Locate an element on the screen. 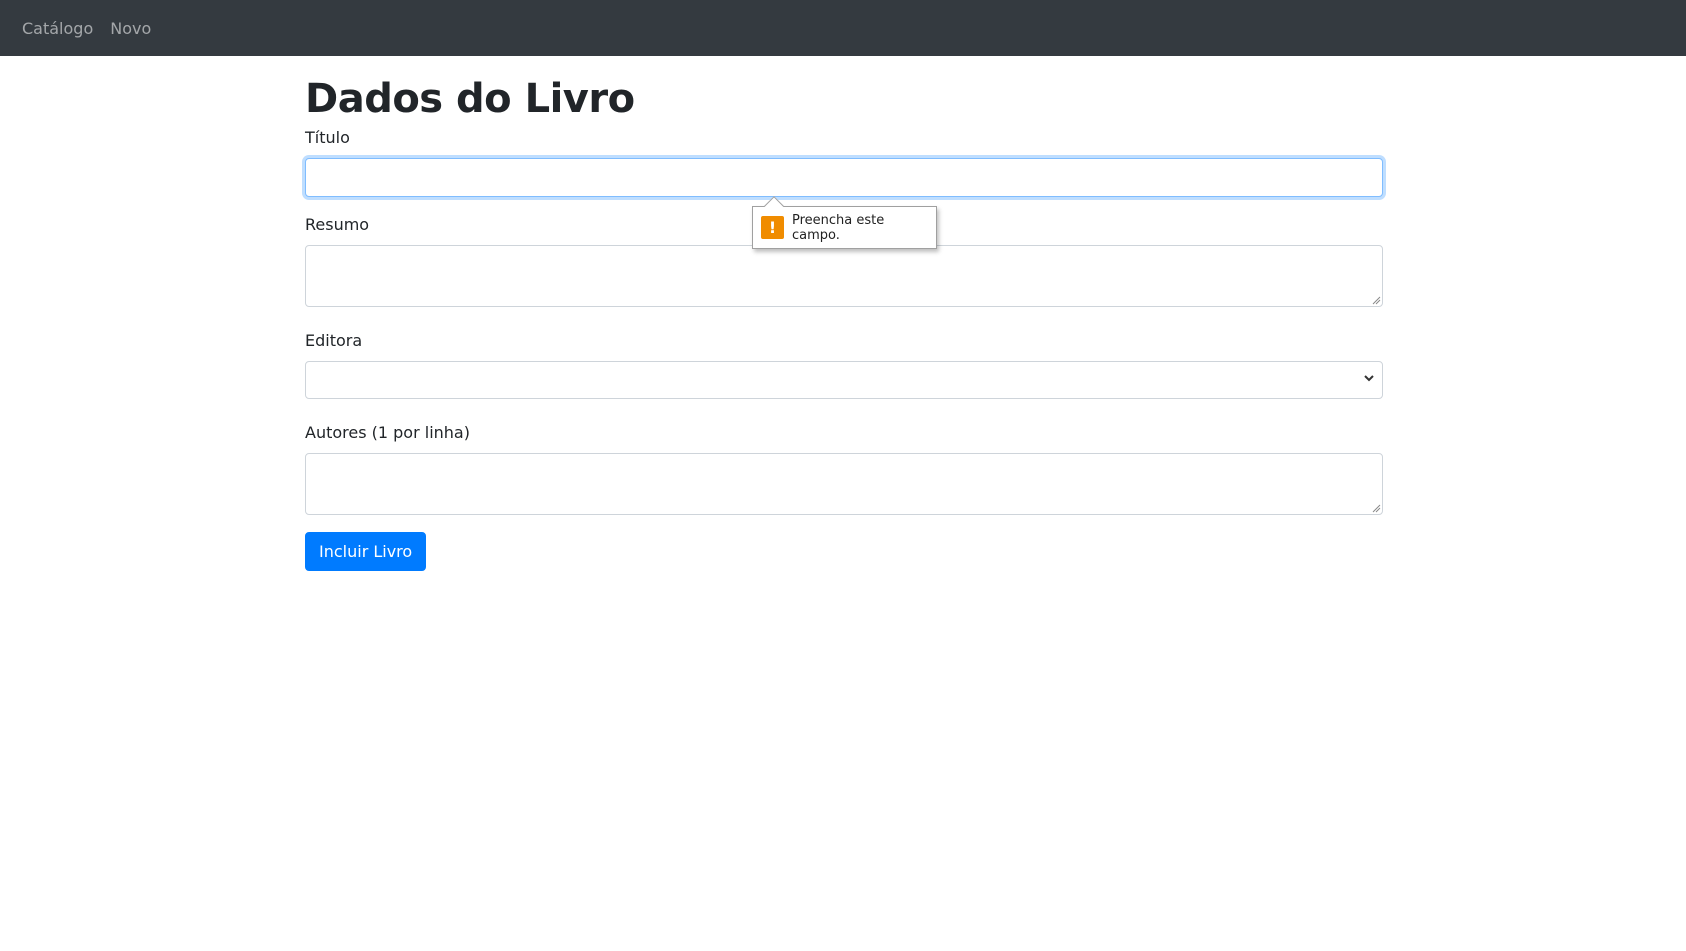 Image resolution: width=1686 pixels, height=951 pixels. titulo-input is located at coordinates (844, 177).